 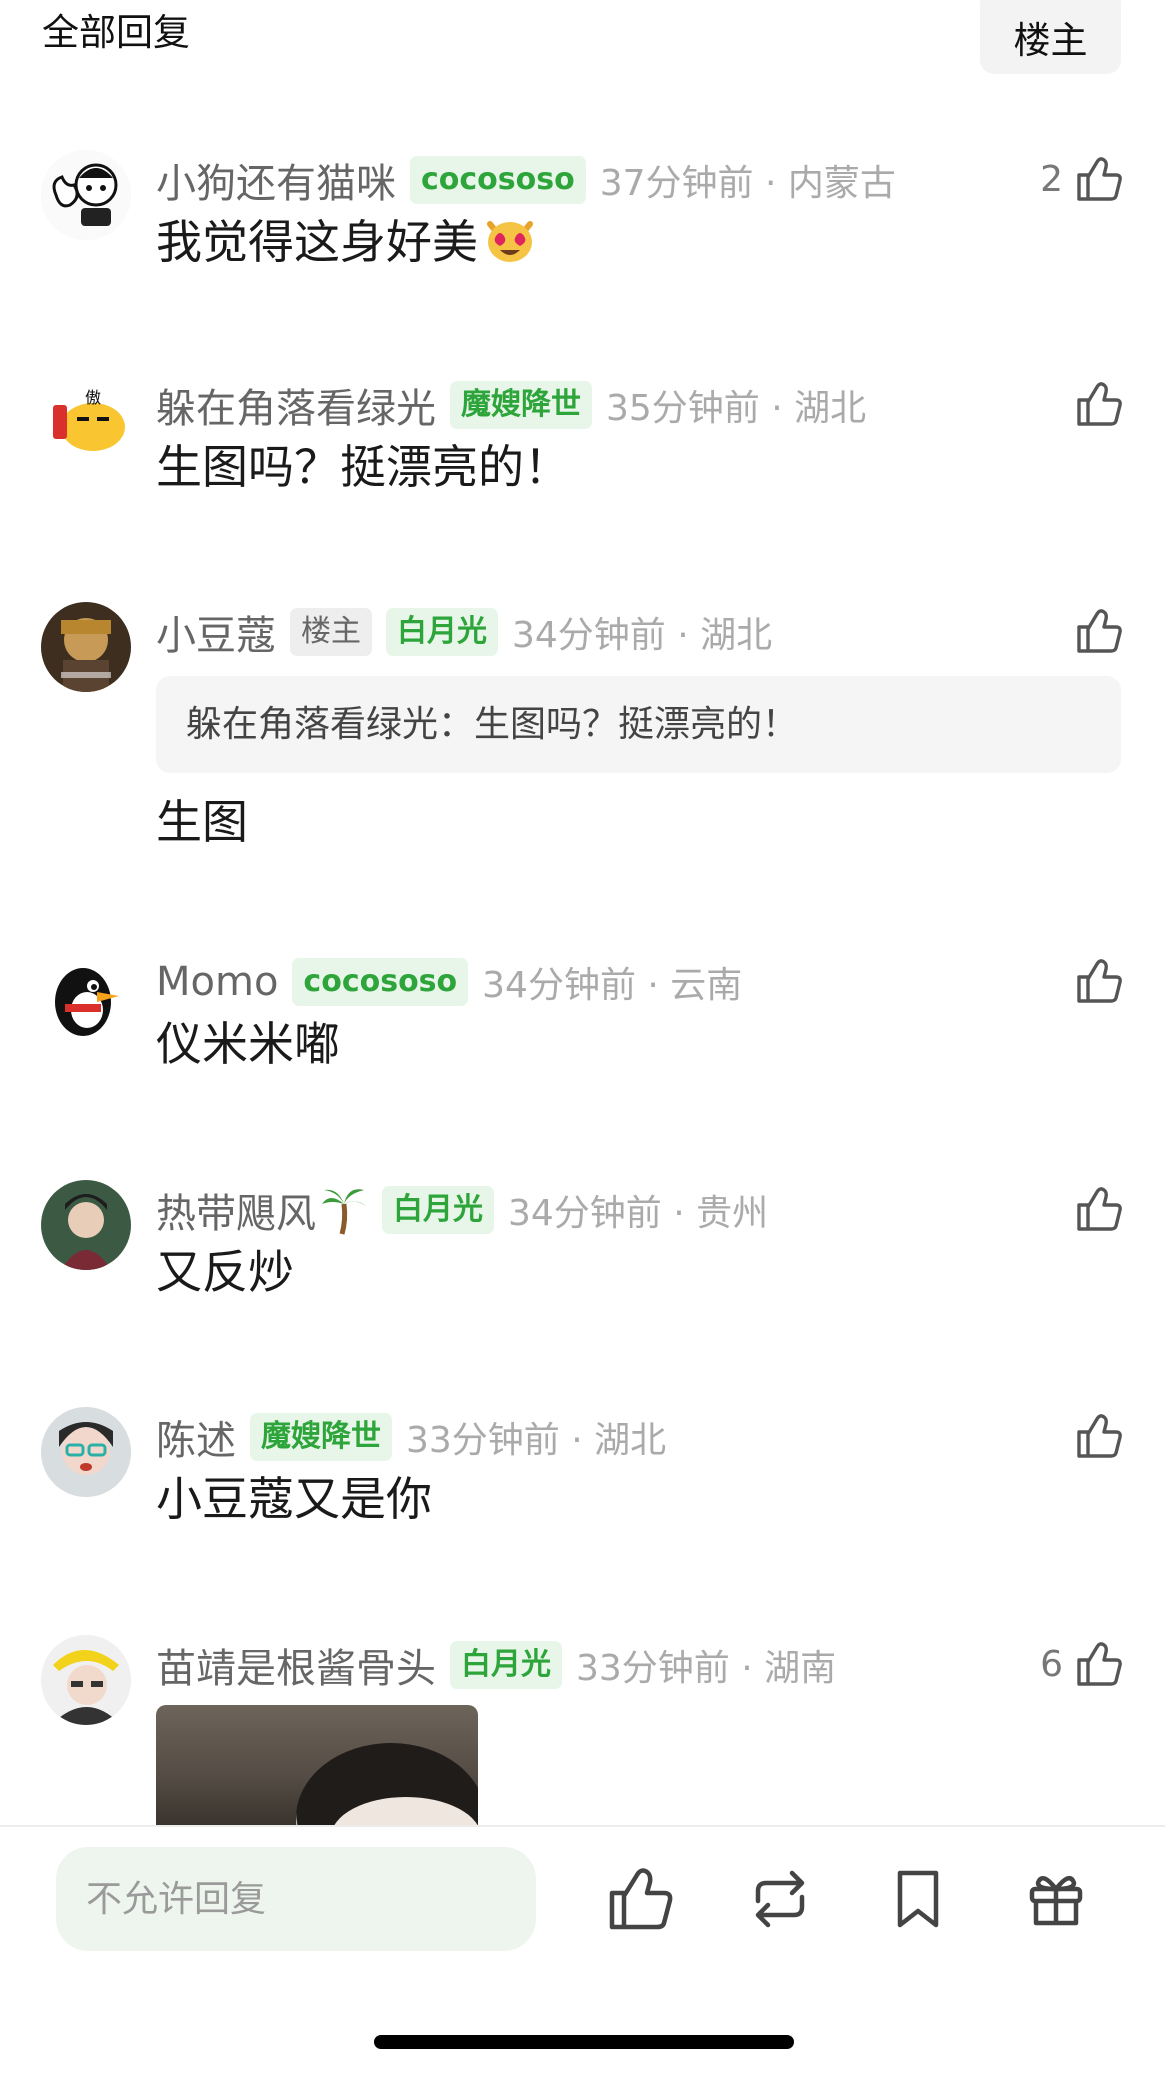 What do you see at coordinates (747, 183) in the screenshot?
I see `timestamp-location: 37分钟前 · 内蒙古` at bounding box center [747, 183].